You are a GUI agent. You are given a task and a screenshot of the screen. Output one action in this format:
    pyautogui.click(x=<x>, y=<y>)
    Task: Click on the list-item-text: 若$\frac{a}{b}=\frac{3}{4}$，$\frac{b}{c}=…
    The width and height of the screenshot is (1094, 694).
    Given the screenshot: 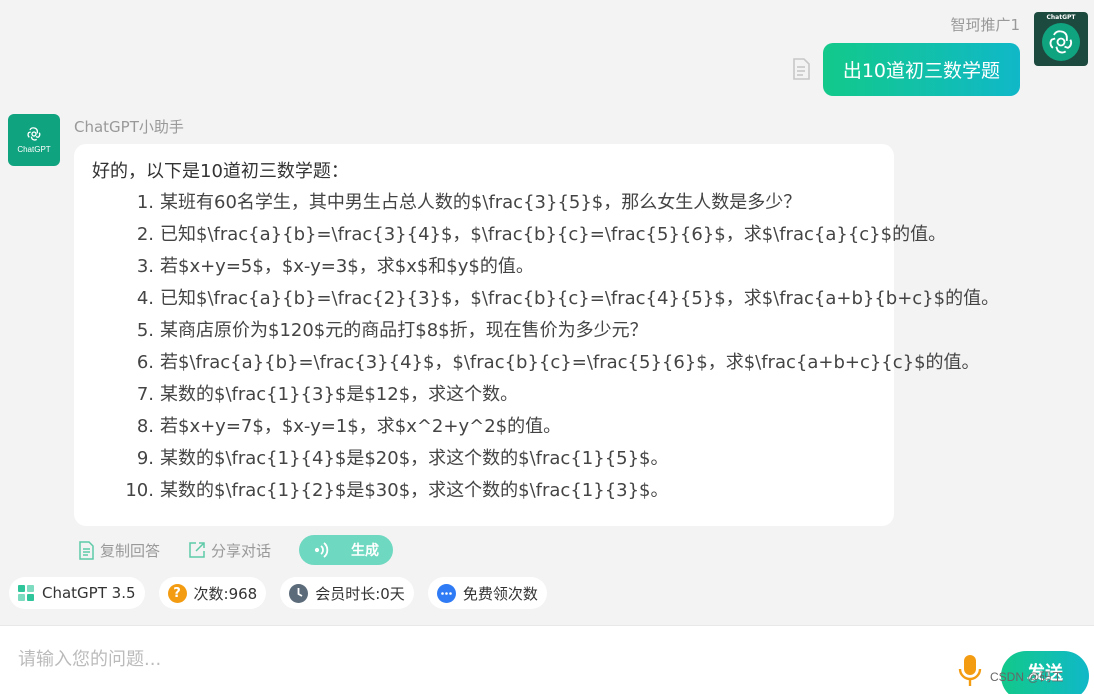 What is the action you would take?
    pyautogui.click(x=570, y=362)
    